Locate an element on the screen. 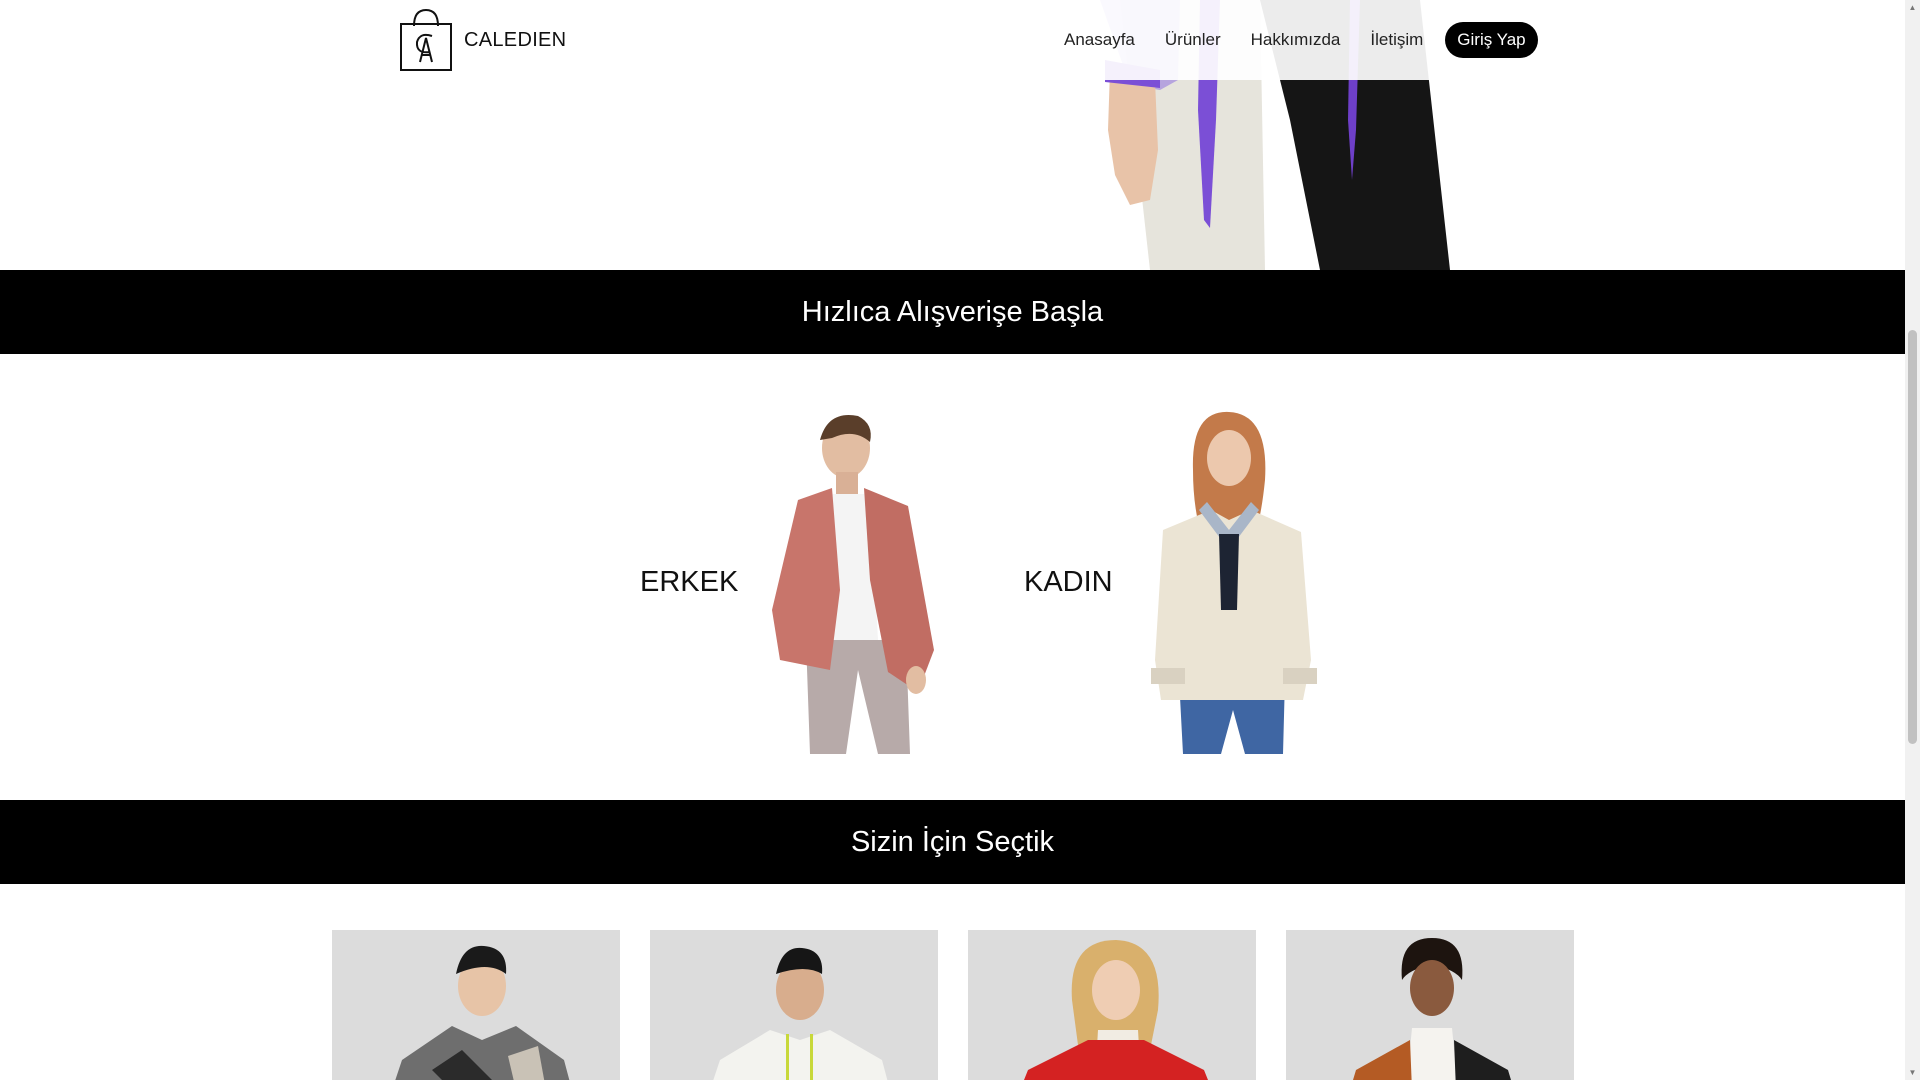 This screenshot has height=1080, width=1920. login-button: Giriş Yap is located at coordinates (1491, 40).